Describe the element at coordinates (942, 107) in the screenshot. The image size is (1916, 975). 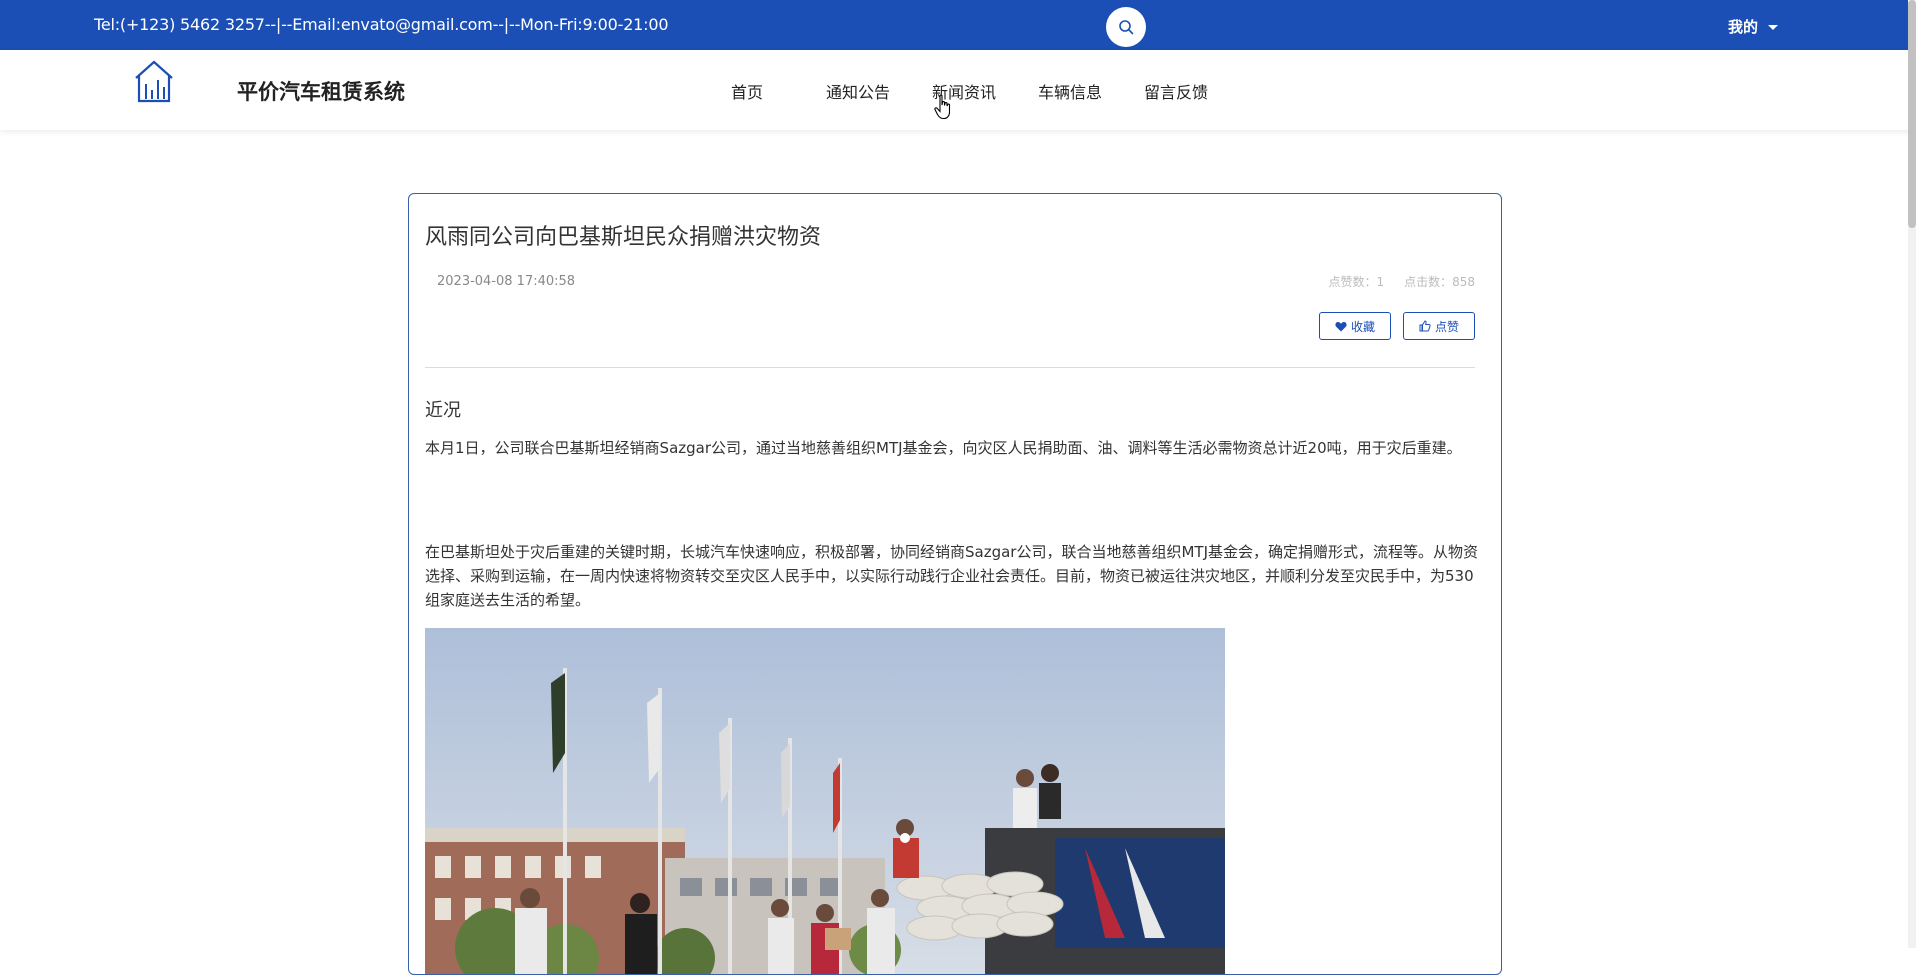
I see `hand-cursor-icon` at that location.